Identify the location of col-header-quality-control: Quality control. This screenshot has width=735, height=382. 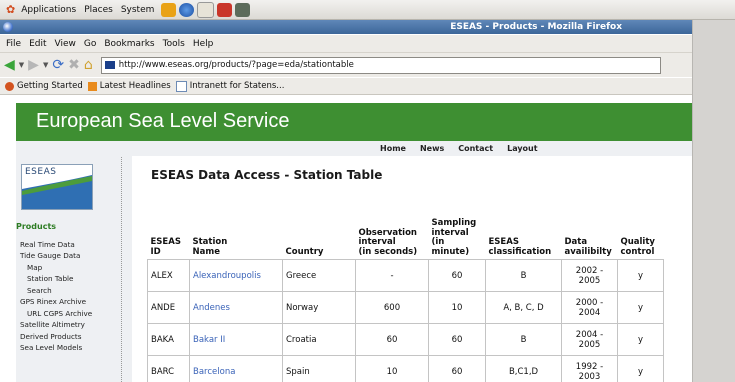
(637, 247).